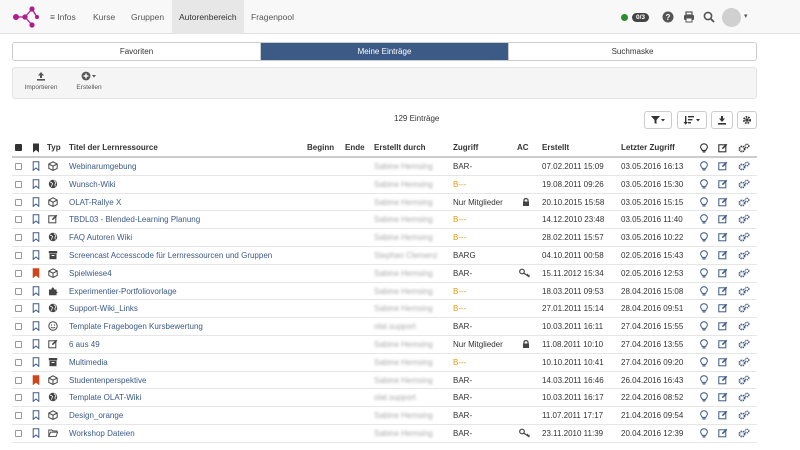  Describe the element at coordinates (41, 81) in the screenshot. I see `import-button: Importieren` at that location.